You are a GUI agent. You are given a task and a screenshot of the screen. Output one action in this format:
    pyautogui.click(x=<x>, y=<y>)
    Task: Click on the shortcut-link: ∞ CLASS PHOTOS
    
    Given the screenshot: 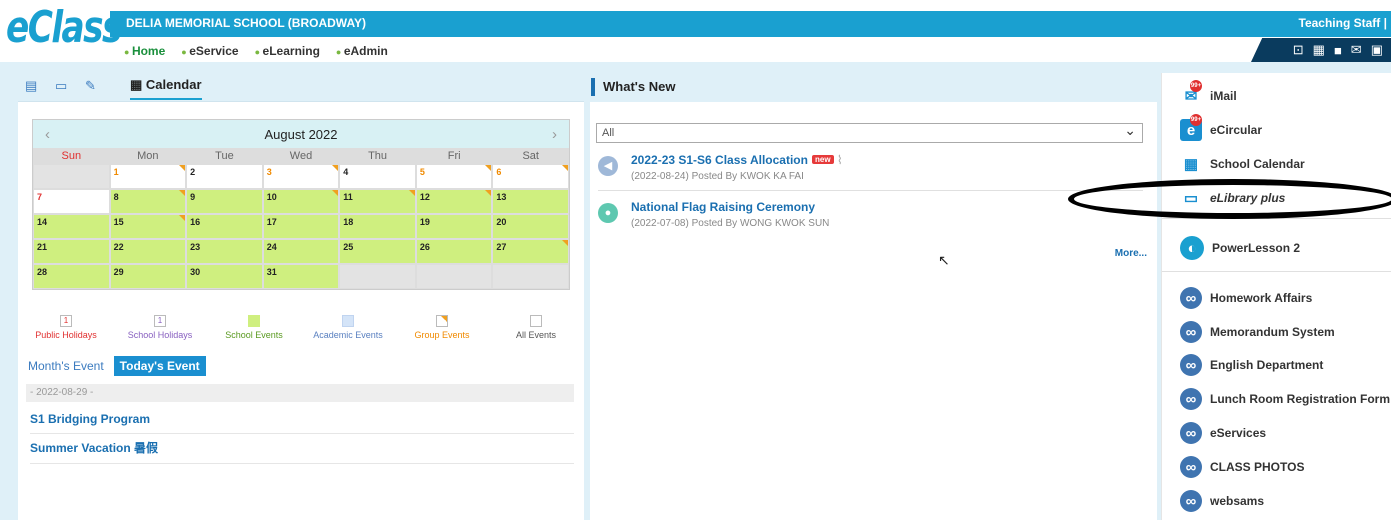 What is the action you would take?
    pyautogui.click(x=1242, y=467)
    